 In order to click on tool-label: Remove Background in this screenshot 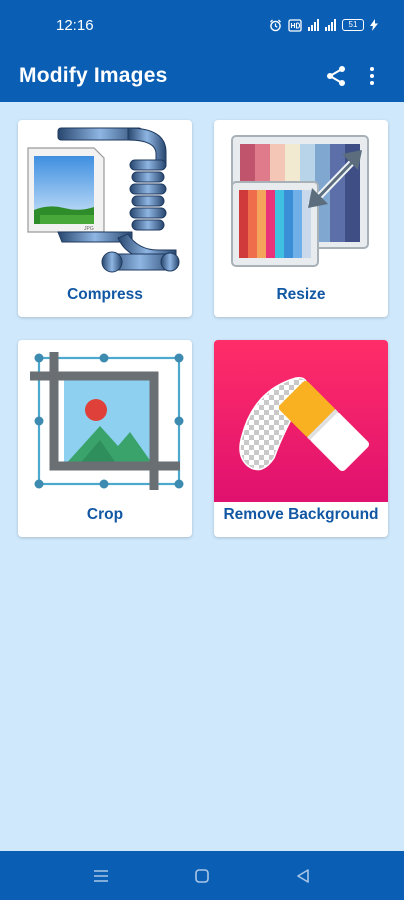, I will do `click(301, 514)`.